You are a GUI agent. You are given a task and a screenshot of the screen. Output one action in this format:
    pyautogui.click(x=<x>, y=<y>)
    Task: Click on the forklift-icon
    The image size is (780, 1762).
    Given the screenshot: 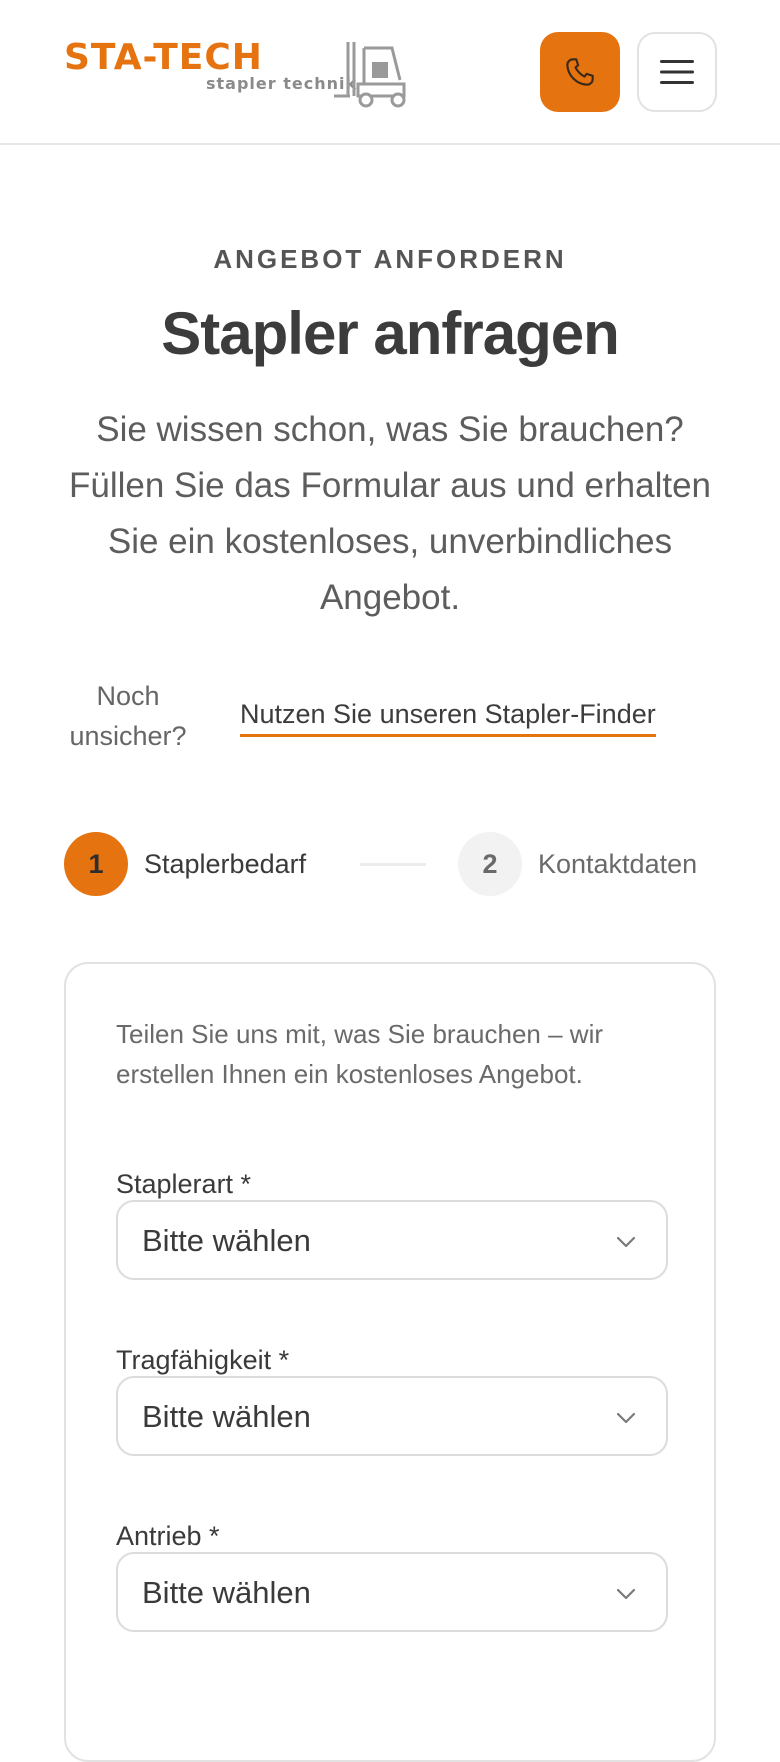 What is the action you would take?
    pyautogui.click(x=370, y=75)
    